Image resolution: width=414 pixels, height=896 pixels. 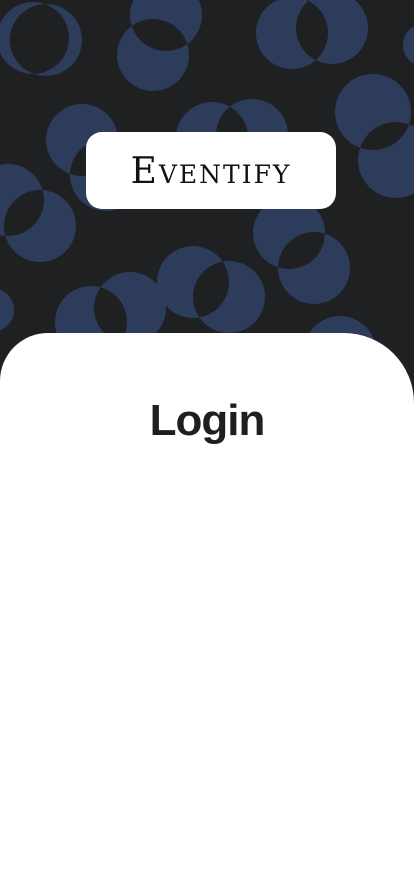 I want to click on app-logo-text: Eventify, so click(x=211, y=171).